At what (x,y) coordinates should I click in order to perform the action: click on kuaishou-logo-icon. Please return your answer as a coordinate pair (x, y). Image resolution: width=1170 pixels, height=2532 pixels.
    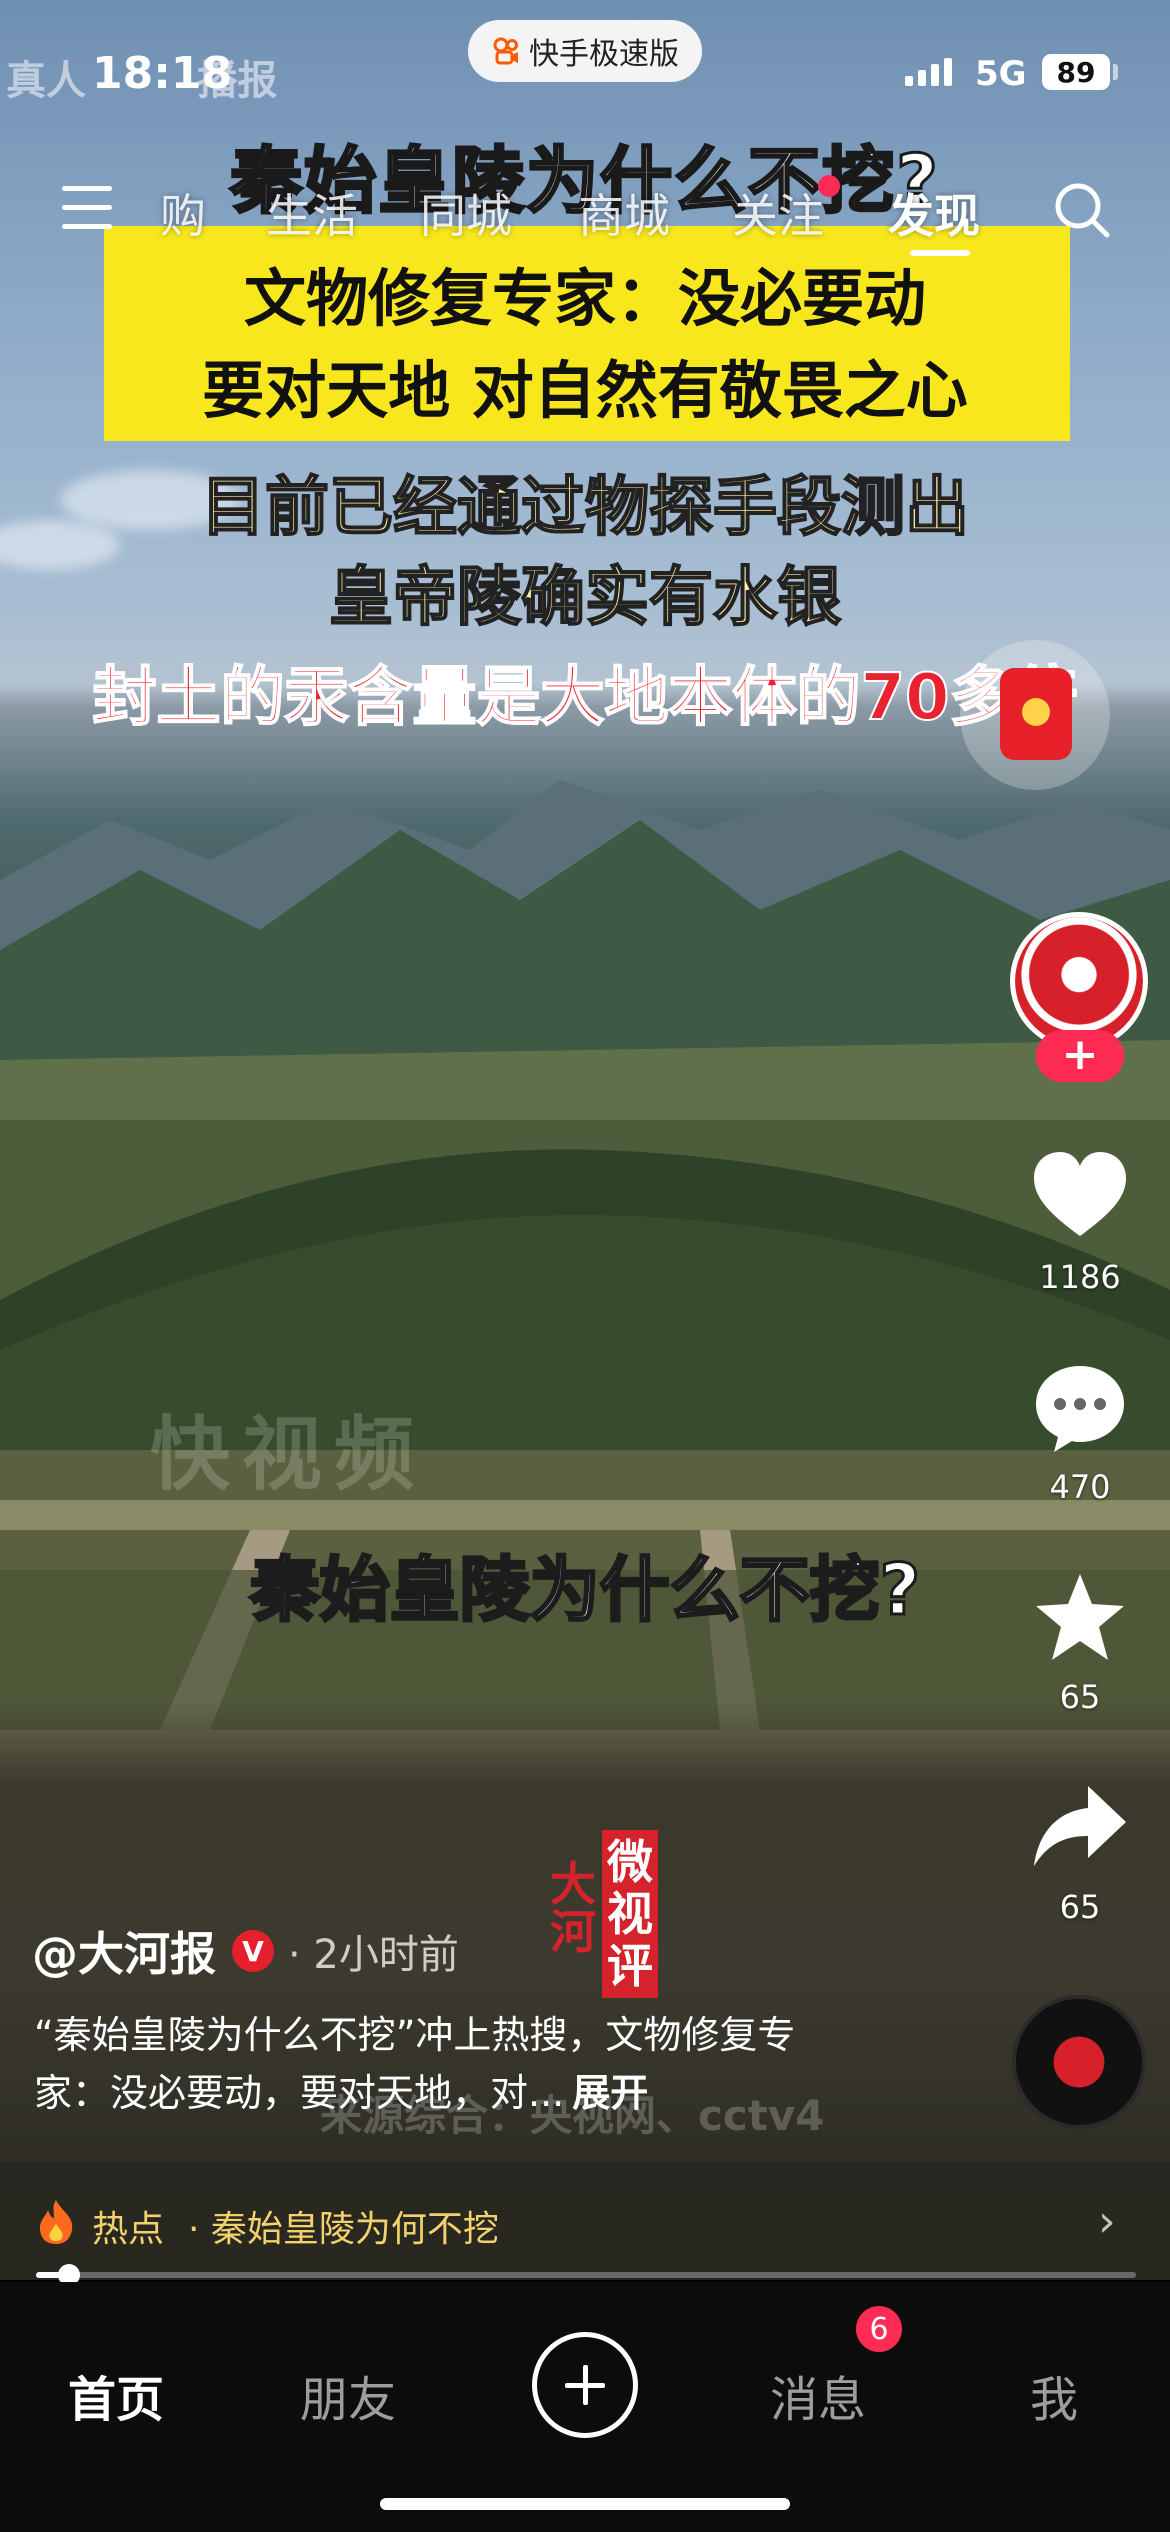
    Looking at the image, I should click on (505, 51).